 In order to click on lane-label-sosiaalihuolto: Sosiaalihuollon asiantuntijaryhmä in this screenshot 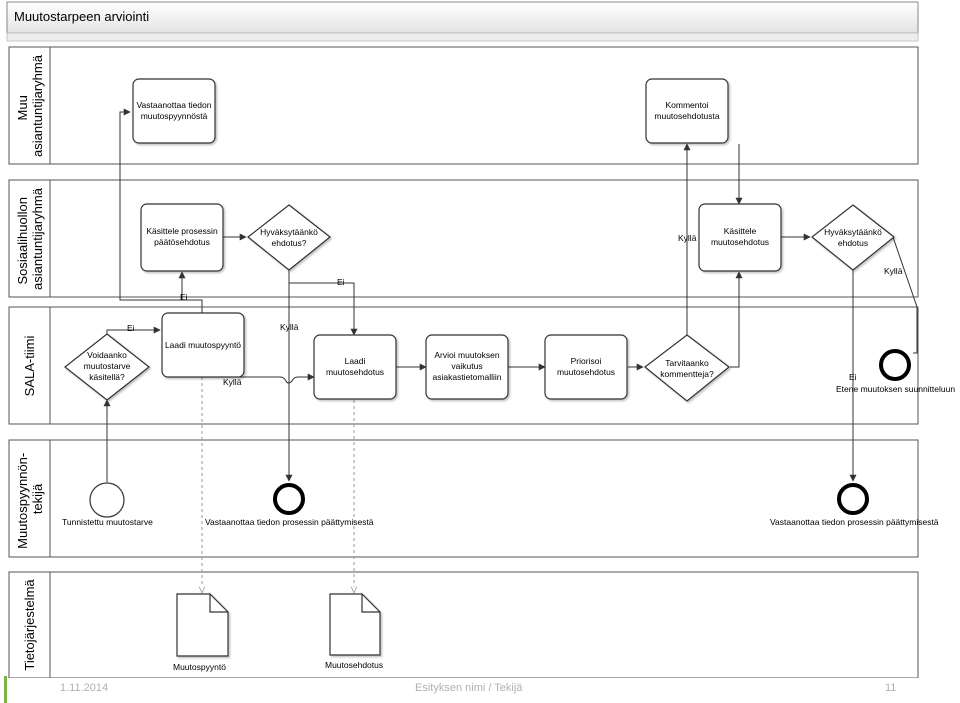, I will do `click(30, 238)`.